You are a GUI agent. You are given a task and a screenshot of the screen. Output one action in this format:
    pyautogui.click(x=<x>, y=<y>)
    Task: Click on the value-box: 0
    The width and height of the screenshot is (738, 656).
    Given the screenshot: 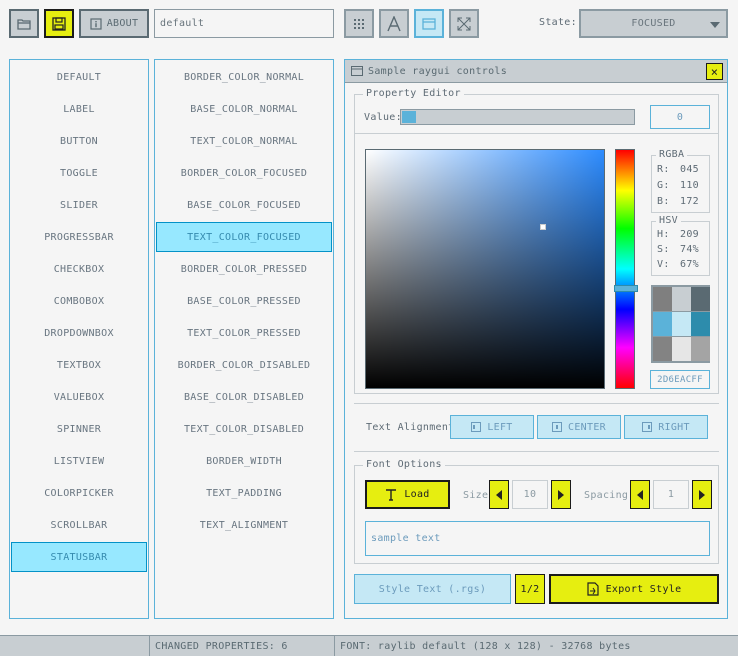 What is the action you would take?
    pyautogui.click(x=680, y=117)
    